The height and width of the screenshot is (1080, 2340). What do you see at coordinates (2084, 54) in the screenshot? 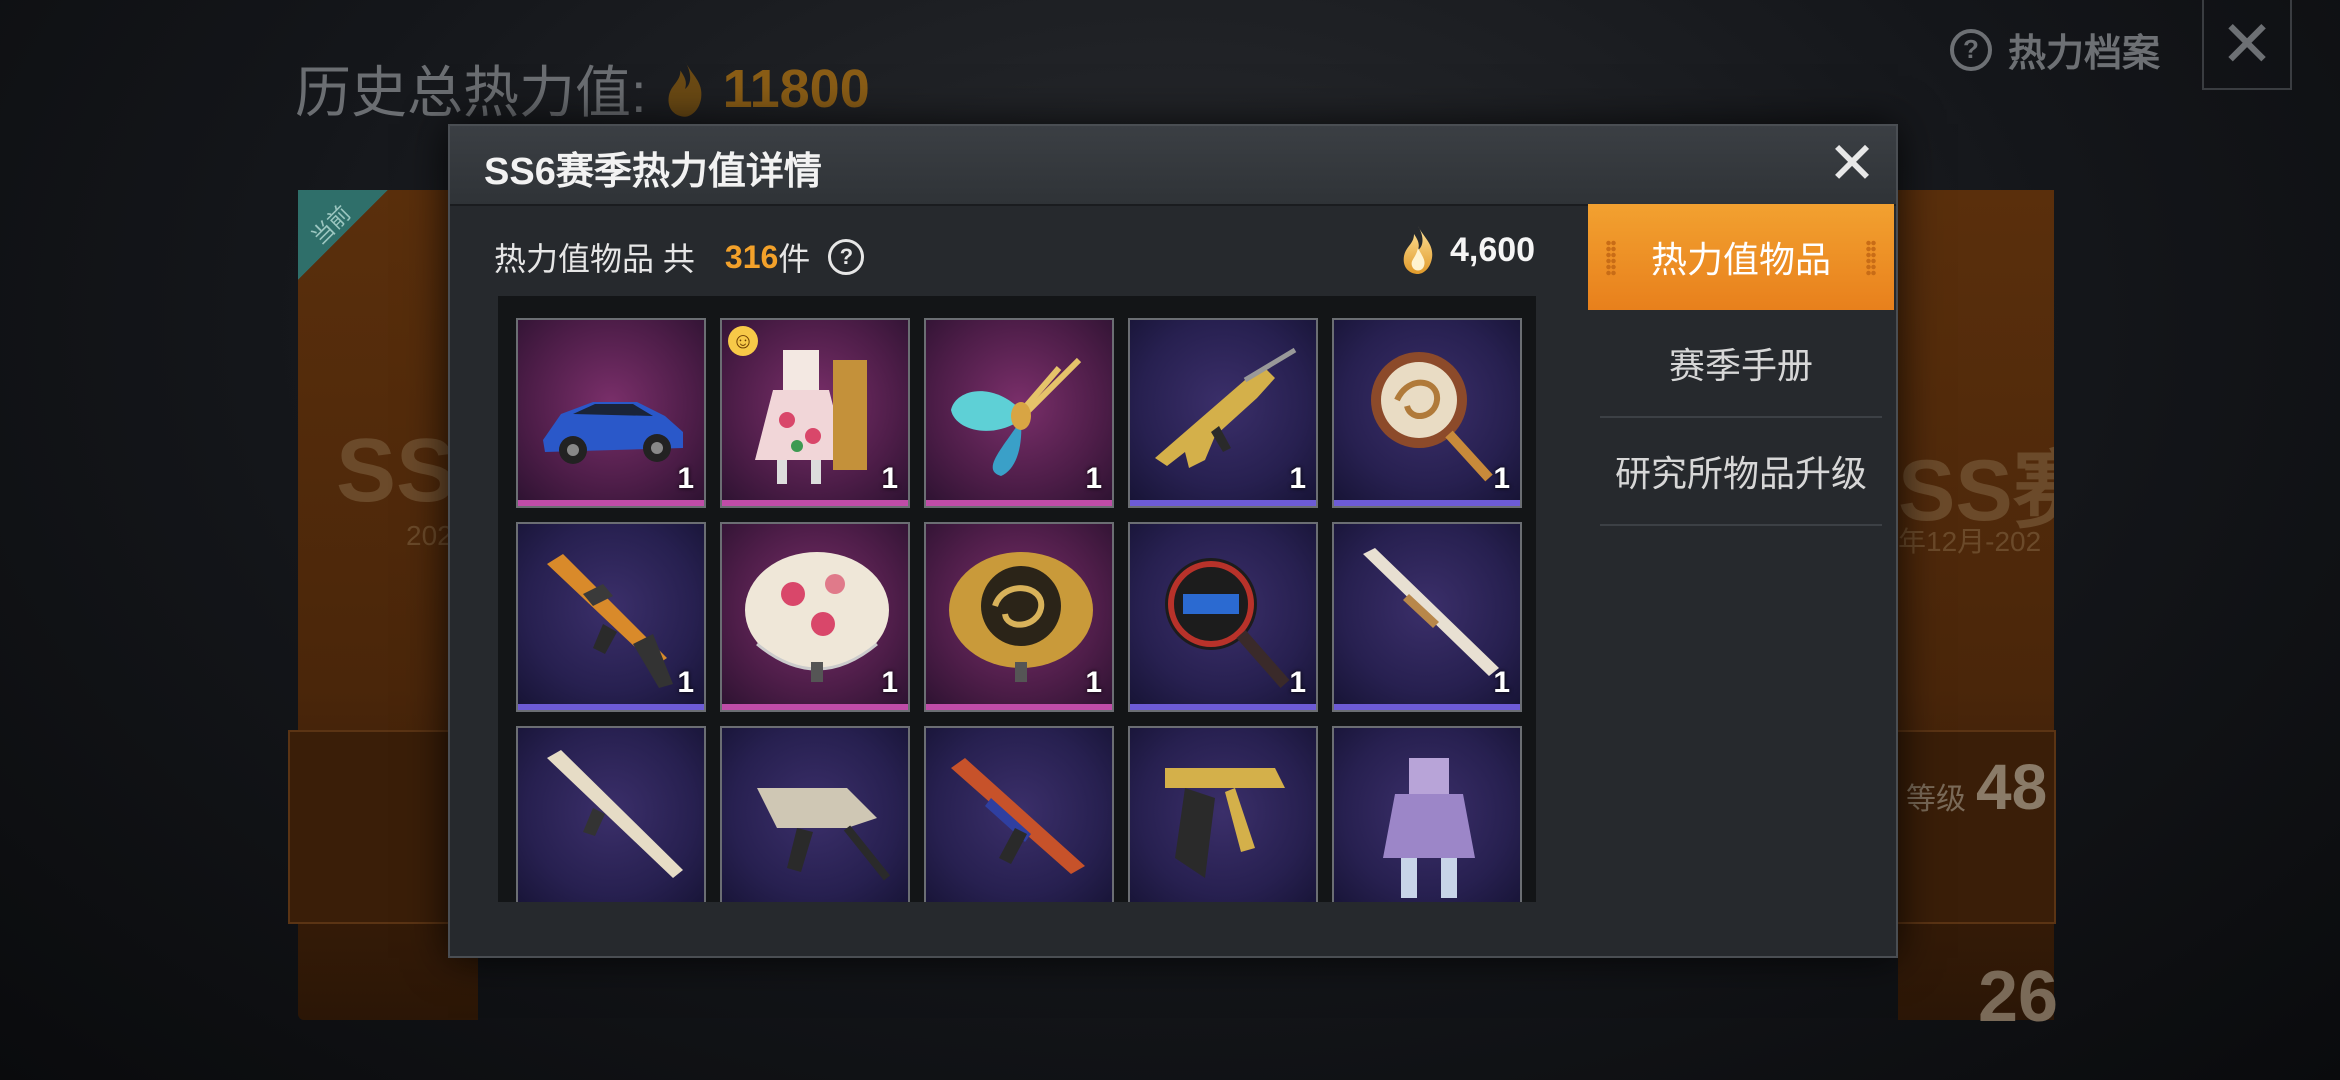
I see `heat-archive-label: 热力档案` at bounding box center [2084, 54].